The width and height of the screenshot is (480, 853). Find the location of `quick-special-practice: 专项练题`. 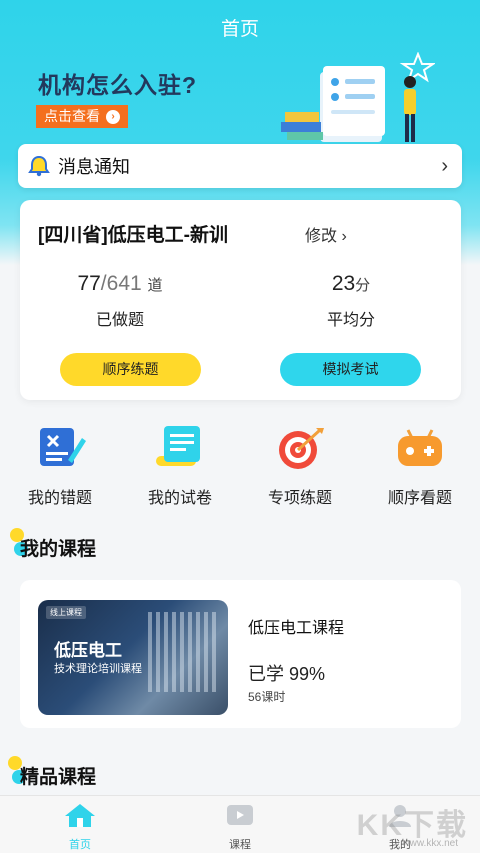

quick-special-practice: 专项练题 is located at coordinates (300, 466).